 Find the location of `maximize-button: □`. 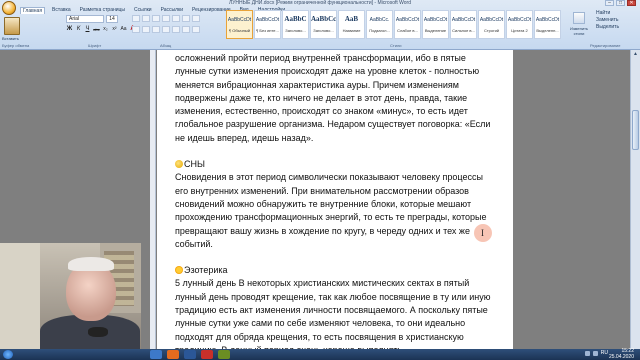

maximize-button: □ is located at coordinates (620, 3).